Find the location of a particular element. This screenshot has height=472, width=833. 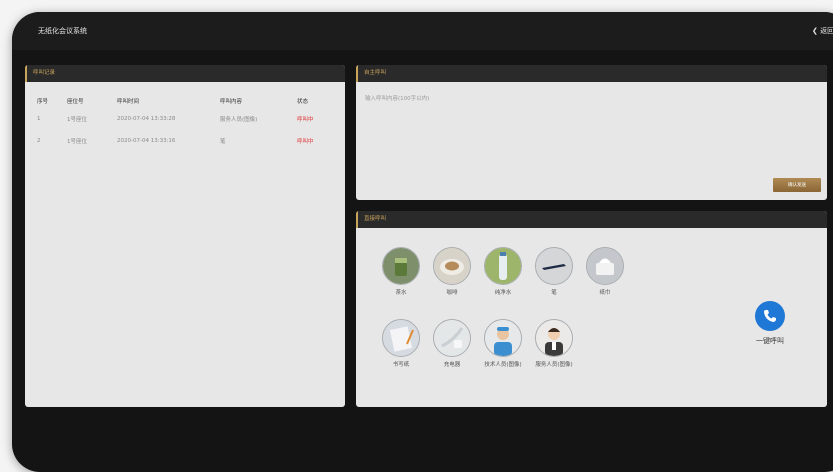

coffee-icon is located at coordinates (452, 266).